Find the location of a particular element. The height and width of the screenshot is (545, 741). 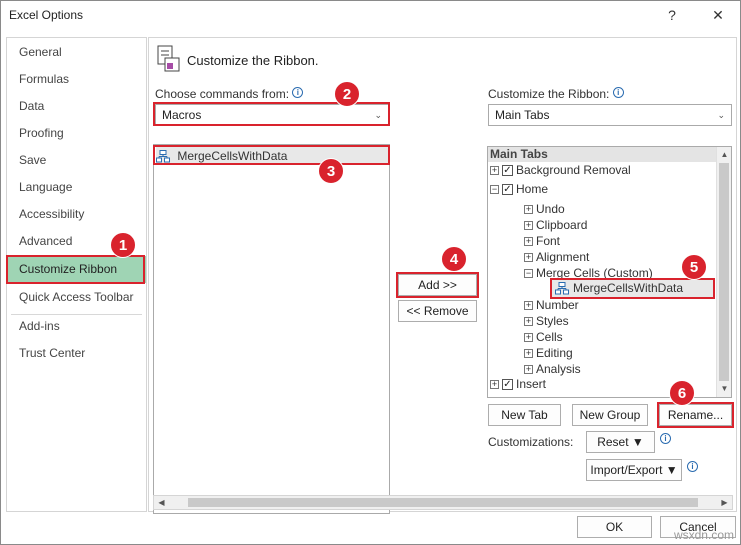

scroll-up-icon: ▲ is located at coordinates (724, 154).